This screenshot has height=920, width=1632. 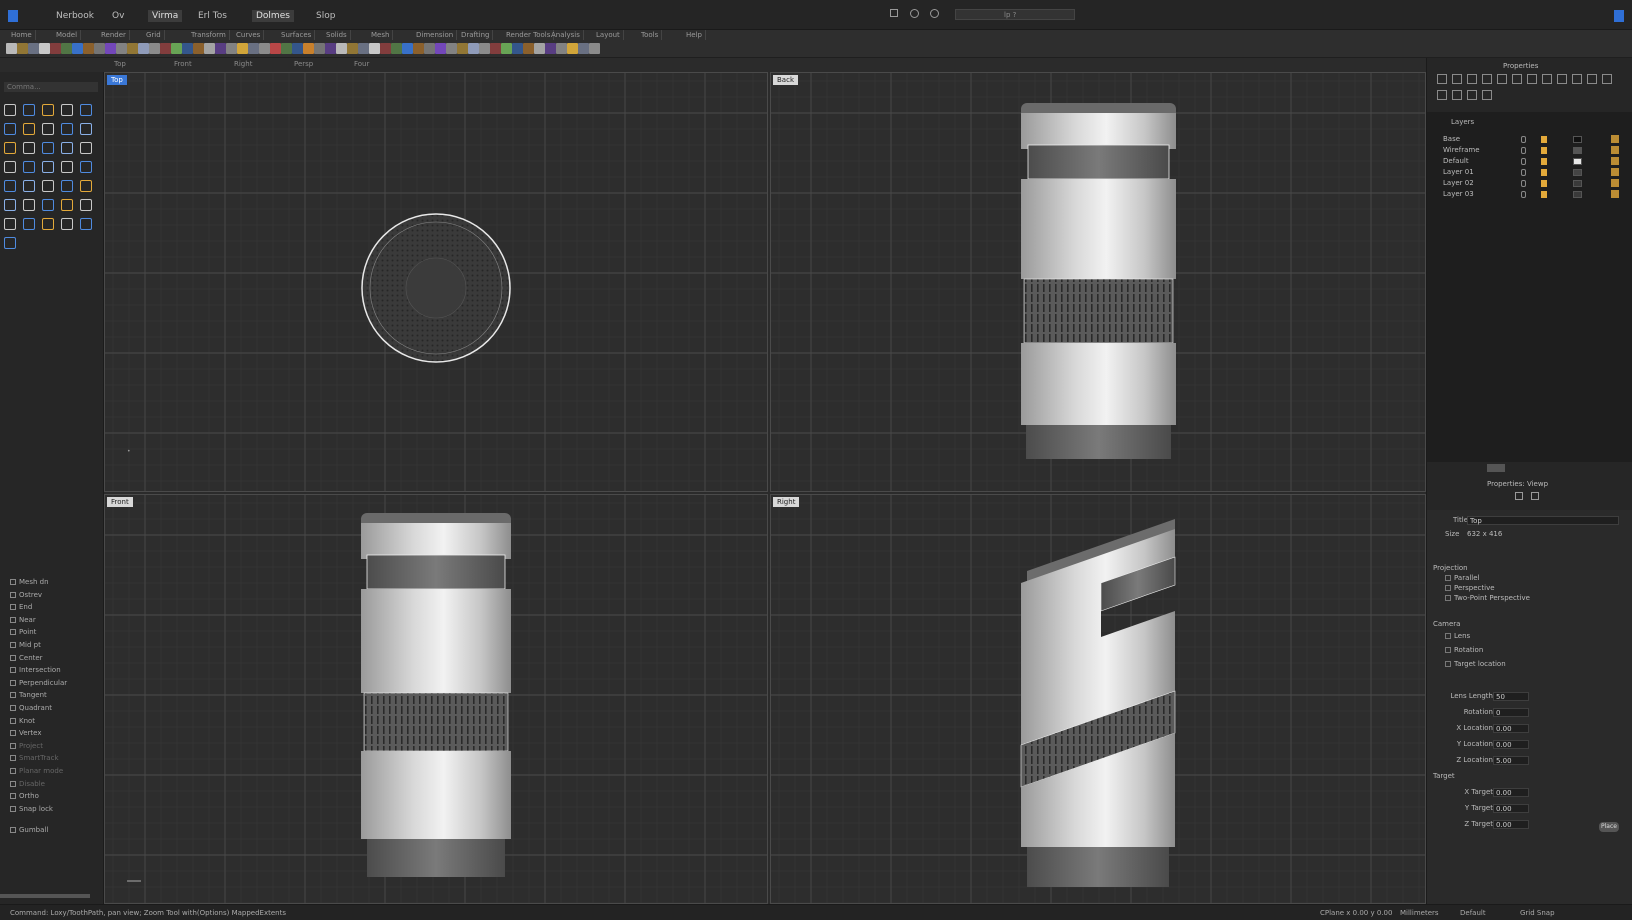 I want to click on layer-row: Base, so click(x=1533, y=139).